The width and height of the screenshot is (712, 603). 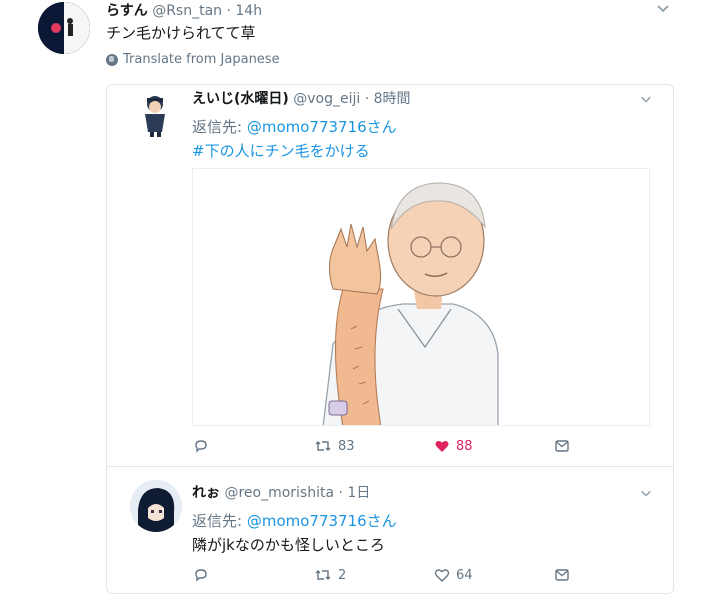 I want to click on display-name: れぉ, so click(x=206, y=493).